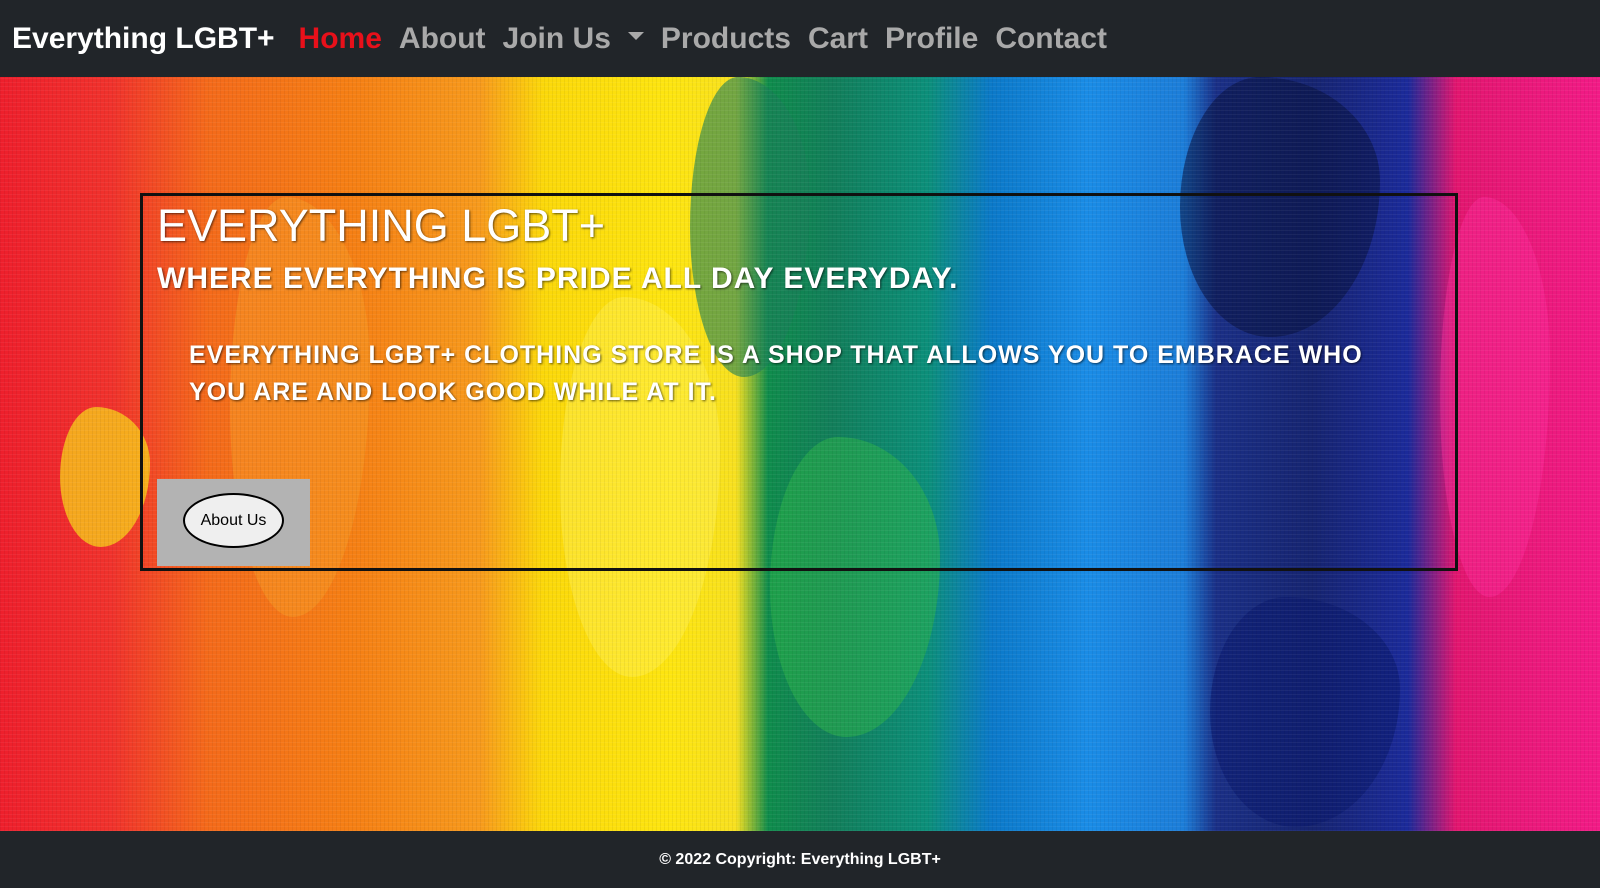 Image resolution: width=1600 pixels, height=888 pixels. I want to click on chevron-down-icon, so click(635, 35).